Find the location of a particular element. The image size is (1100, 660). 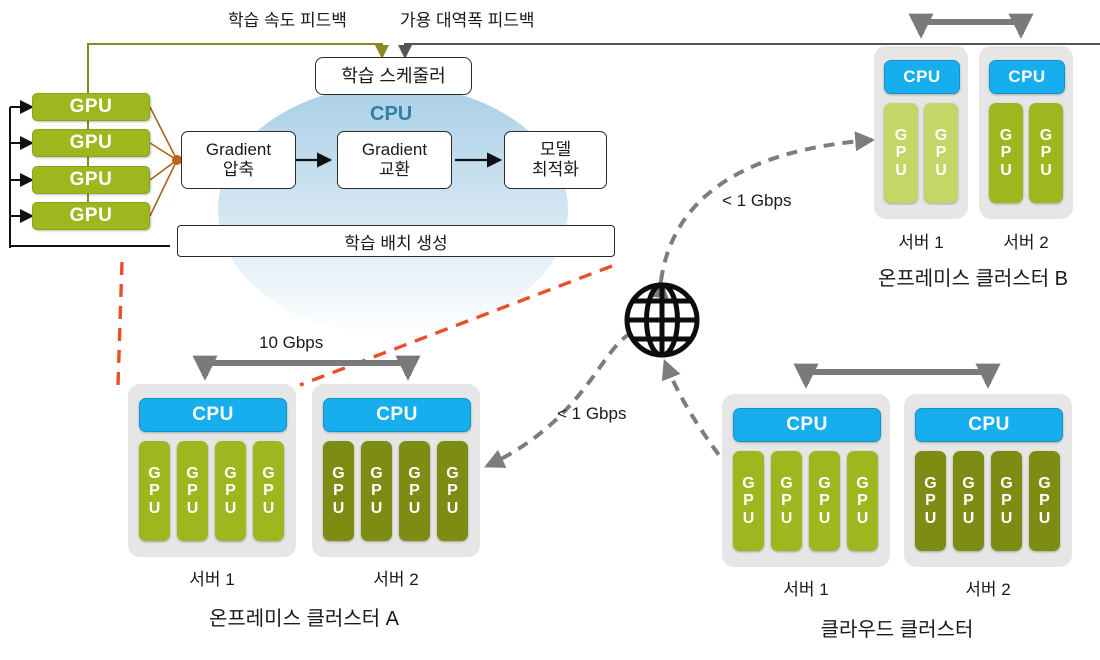

wan-label-a: < 1 Gbps is located at coordinates (592, 413).